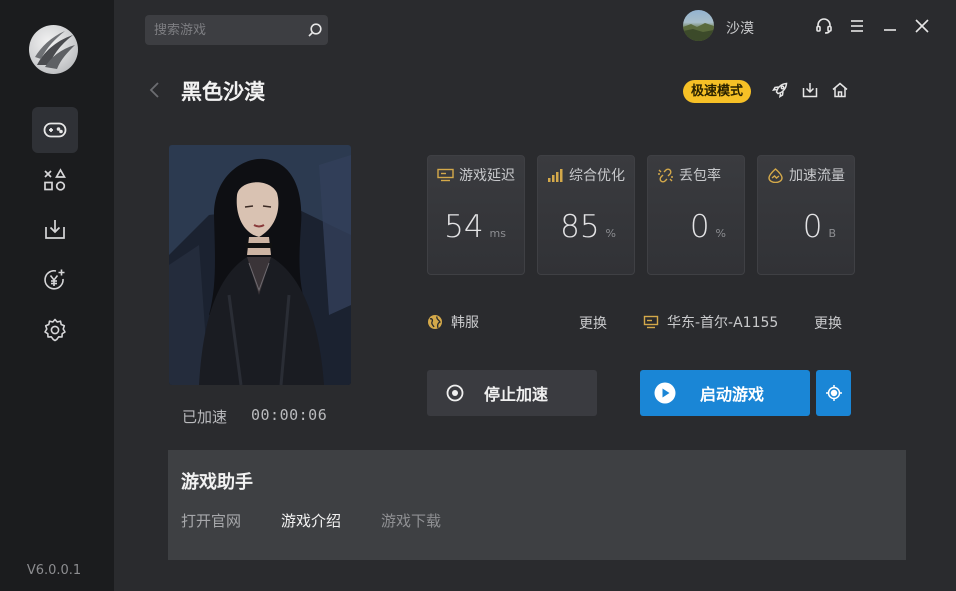 The height and width of the screenshot is (591, 956). Describe the element at coordinates (832, 233) in the screenshot. I see `stat-unit: B` at that location.